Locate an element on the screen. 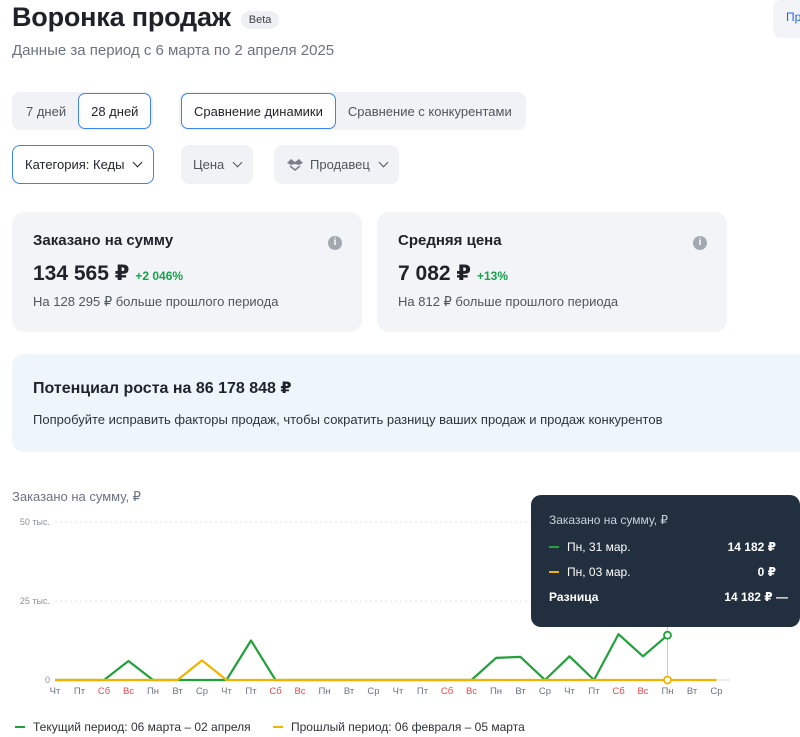 The width and height of the screenshot is (800, 737). tooltip-diff-value: 14 182 ₽ — is located at coordinates (756, 597).